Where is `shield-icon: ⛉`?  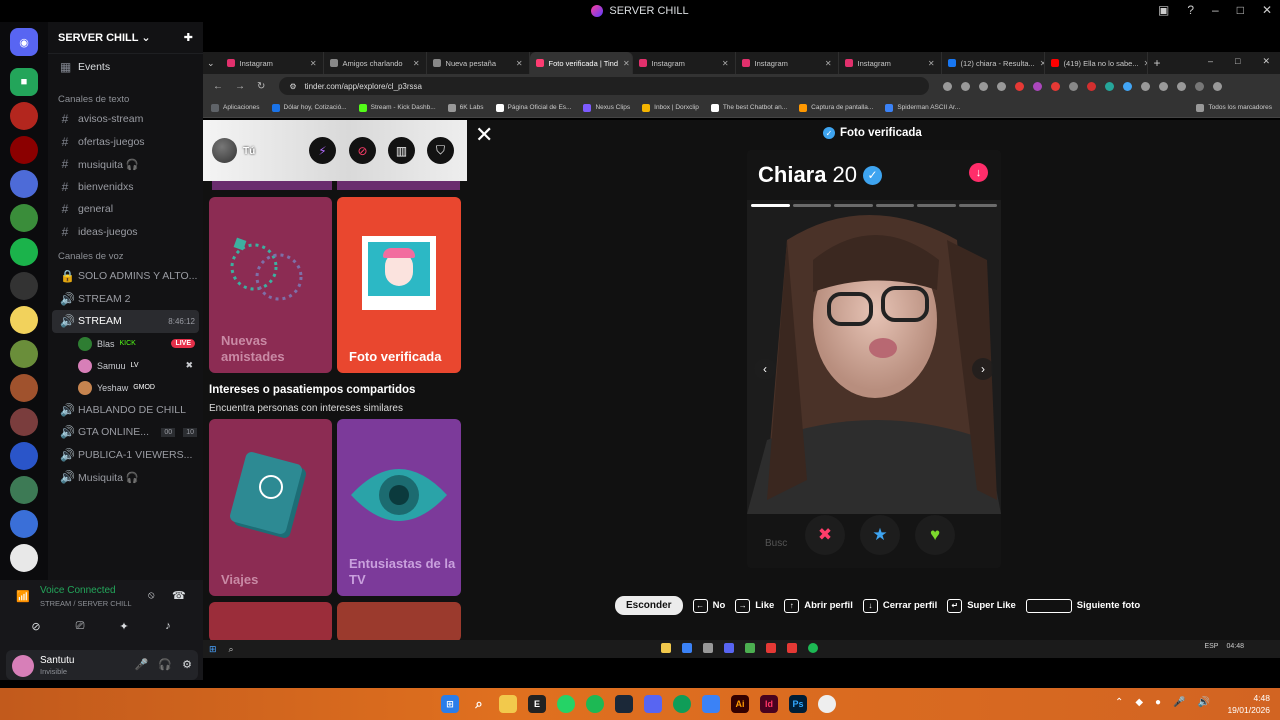
shield-icon: ⛉ is located at coordinates (440, 150).